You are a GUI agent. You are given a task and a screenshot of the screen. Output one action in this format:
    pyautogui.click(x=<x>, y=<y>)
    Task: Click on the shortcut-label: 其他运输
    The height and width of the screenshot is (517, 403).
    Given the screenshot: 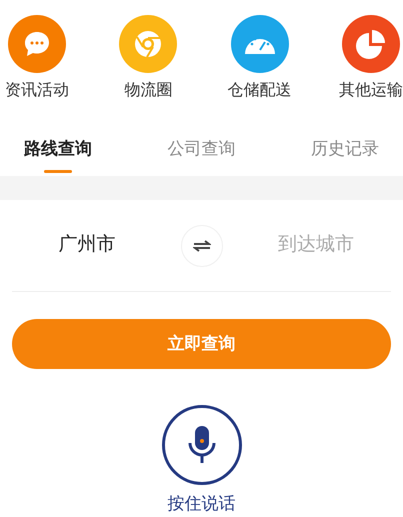 What is the action you would take?
    pyautogui.click(x=370, y=90)
    